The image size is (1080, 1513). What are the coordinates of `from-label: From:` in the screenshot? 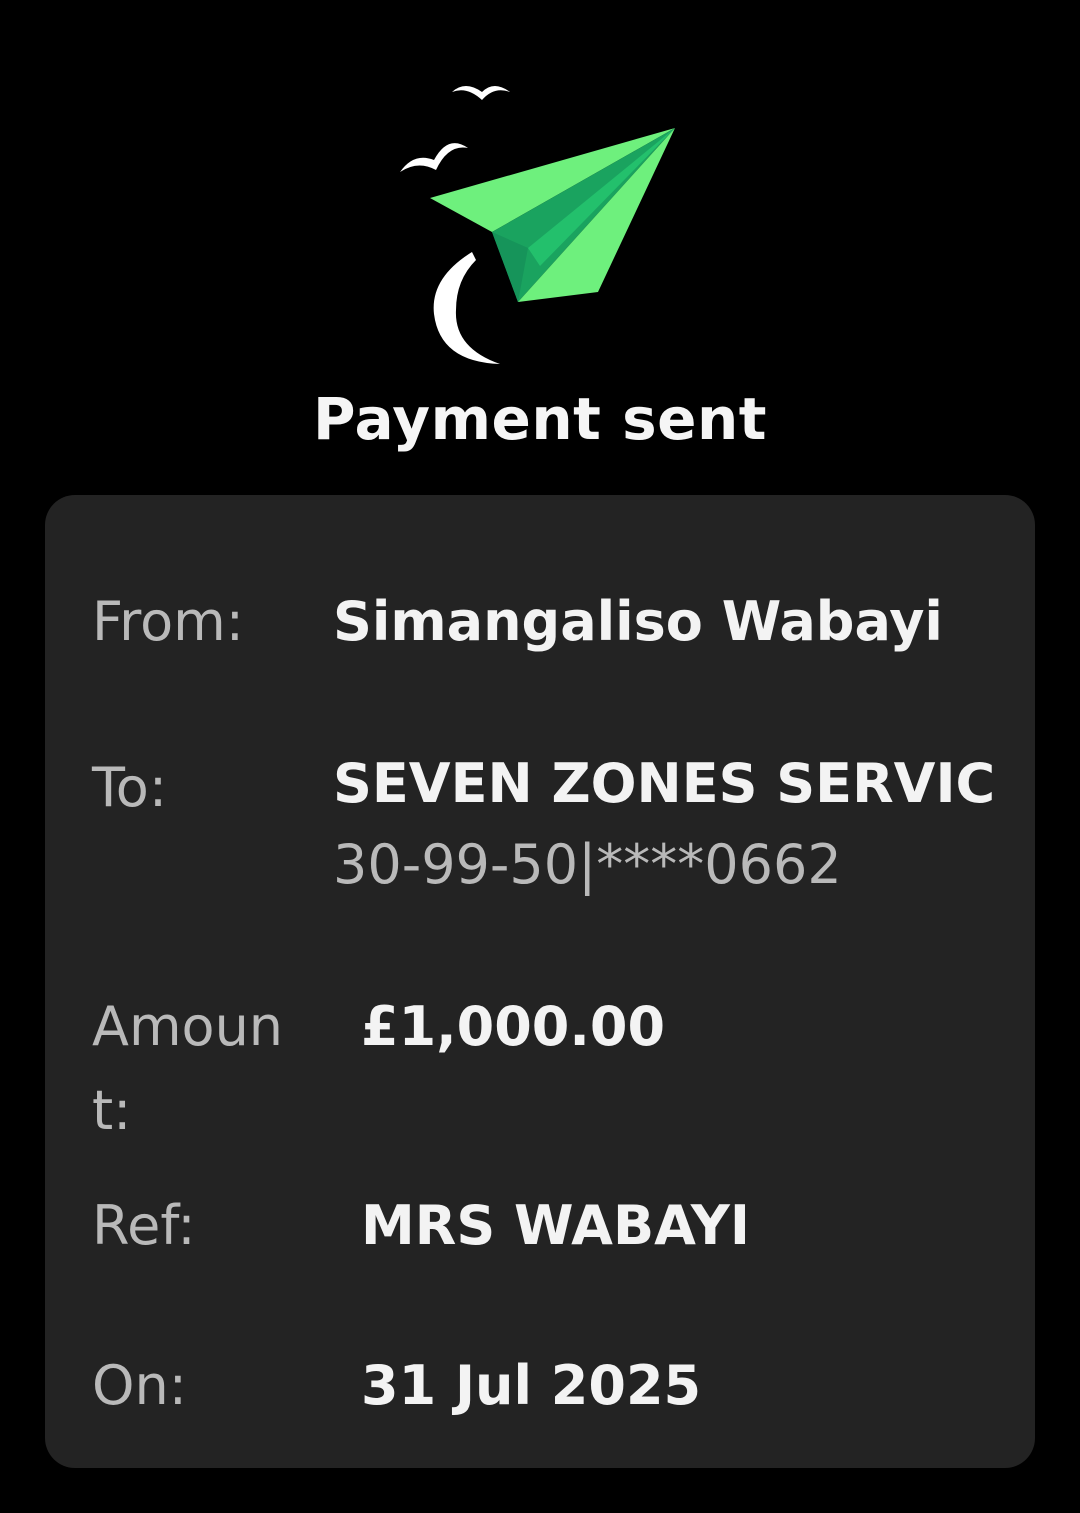 It's located at (168, 621).